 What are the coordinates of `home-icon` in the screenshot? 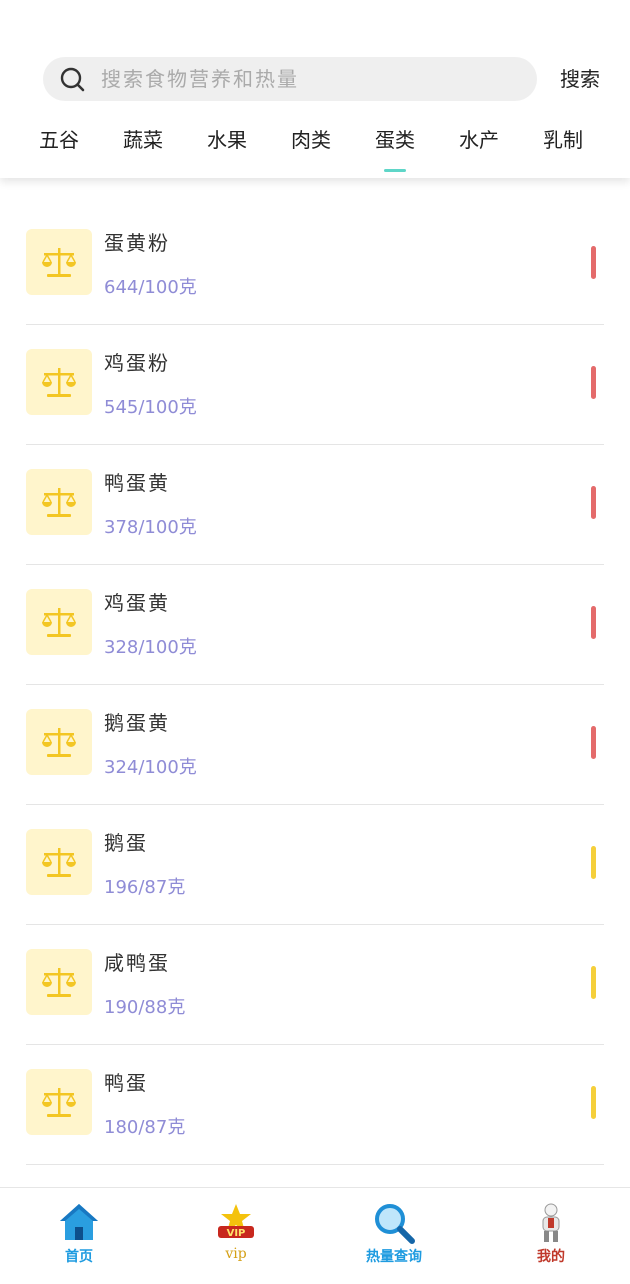 It's located at (79, 1222).